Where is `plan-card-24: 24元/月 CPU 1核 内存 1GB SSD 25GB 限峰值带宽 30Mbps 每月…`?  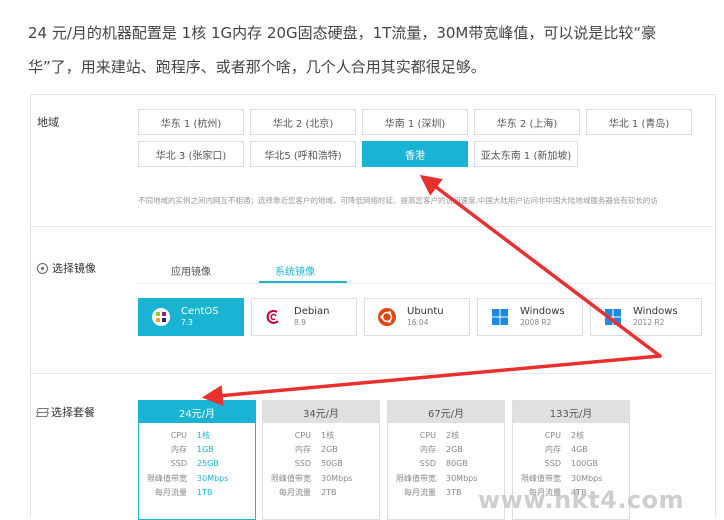
plan-card-24: 24元/月 CPU 1核 内存 1GB SSD 25GB 限峰值带宽 30Mbps 每月… is located at coordinates (197, 460).